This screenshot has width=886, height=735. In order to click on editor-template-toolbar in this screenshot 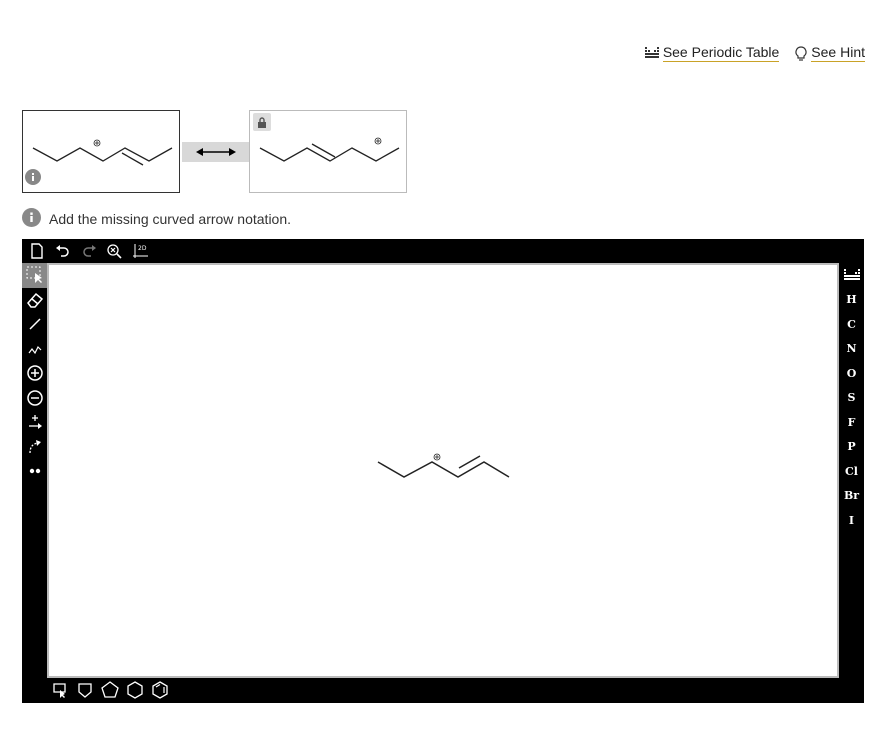, I will do `click(110, 690)`.